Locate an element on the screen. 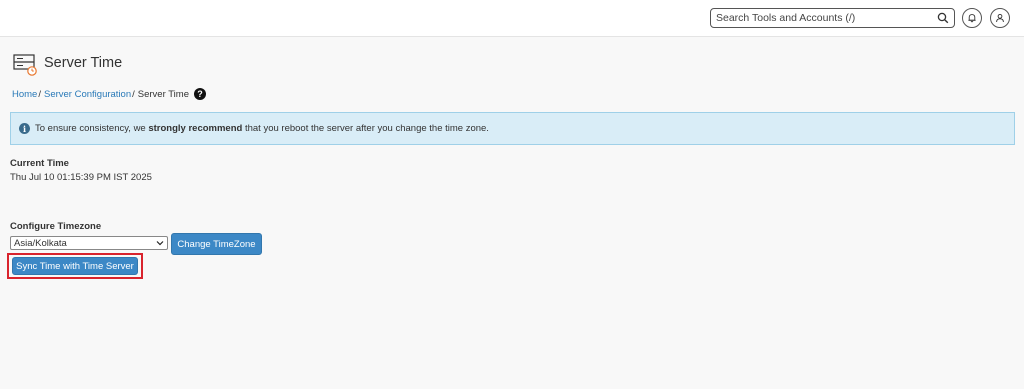 This screenshot has height=389, width=1024. search-input is located at coordinates (821, 18).